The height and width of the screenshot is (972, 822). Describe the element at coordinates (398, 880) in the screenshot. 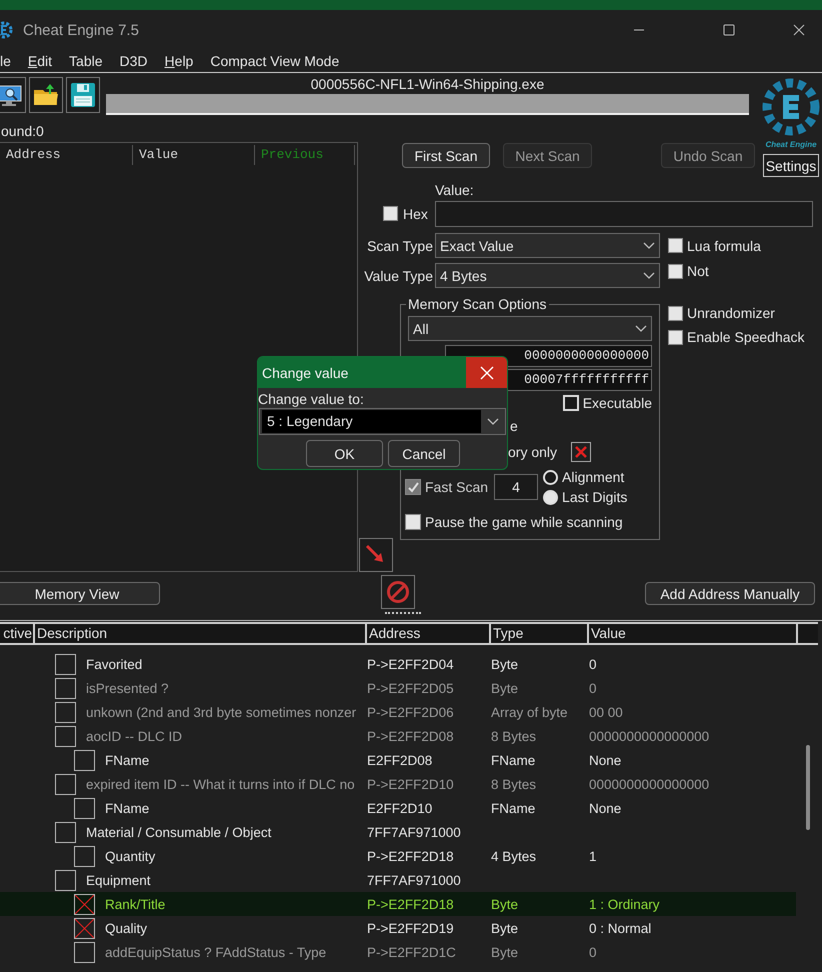

I see `table-row: Equipment 7FF7AF971000` at that location.